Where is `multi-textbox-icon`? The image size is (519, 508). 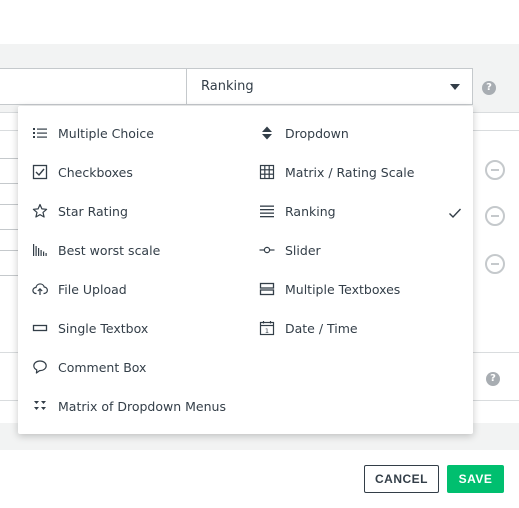
multi-textbox-icon is located at coordinates (267, 289).